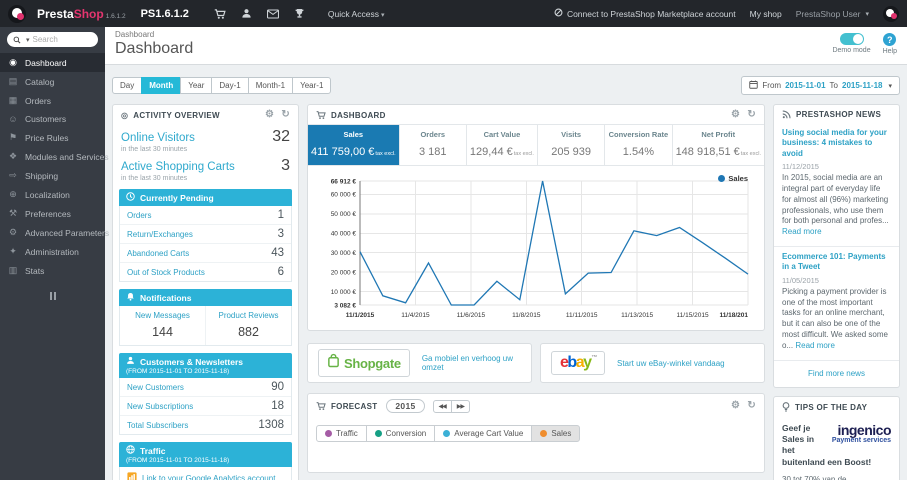  Describe the element at coordinates (442, 406) in the screenshot. I see `forecast-prev-button: ◀◀` at that location.